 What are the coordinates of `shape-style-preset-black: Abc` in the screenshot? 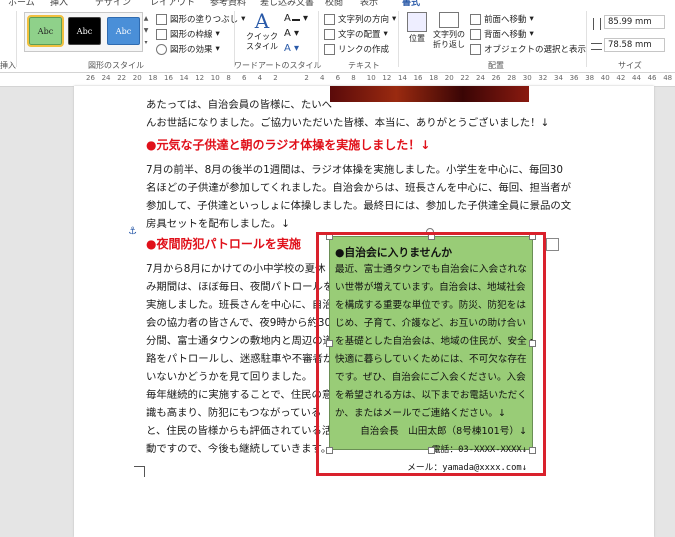 It's located at (84, 31).